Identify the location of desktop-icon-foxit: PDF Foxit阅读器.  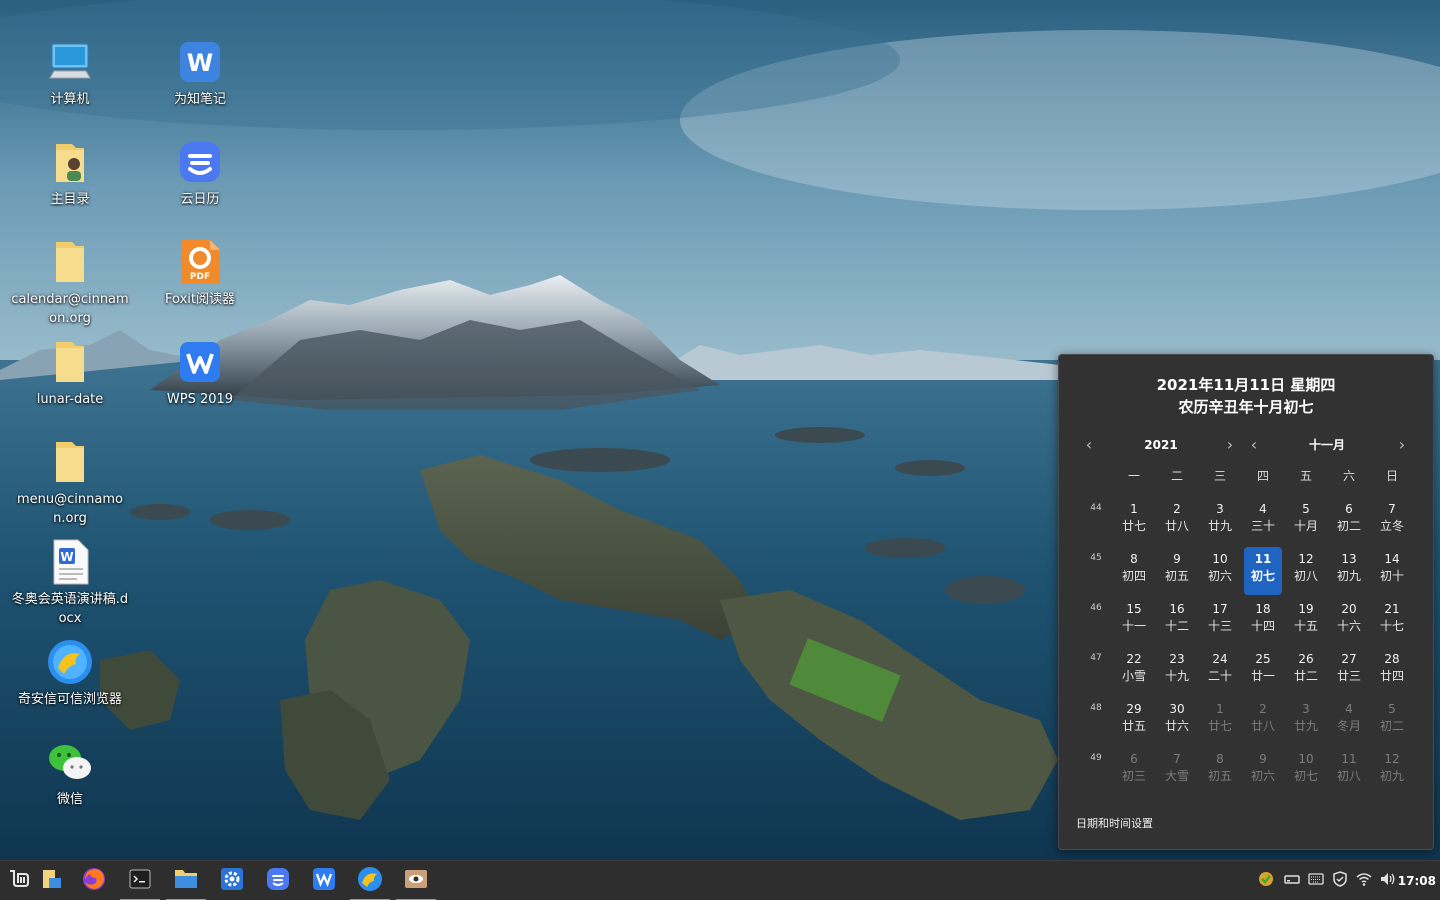
(200, 273).